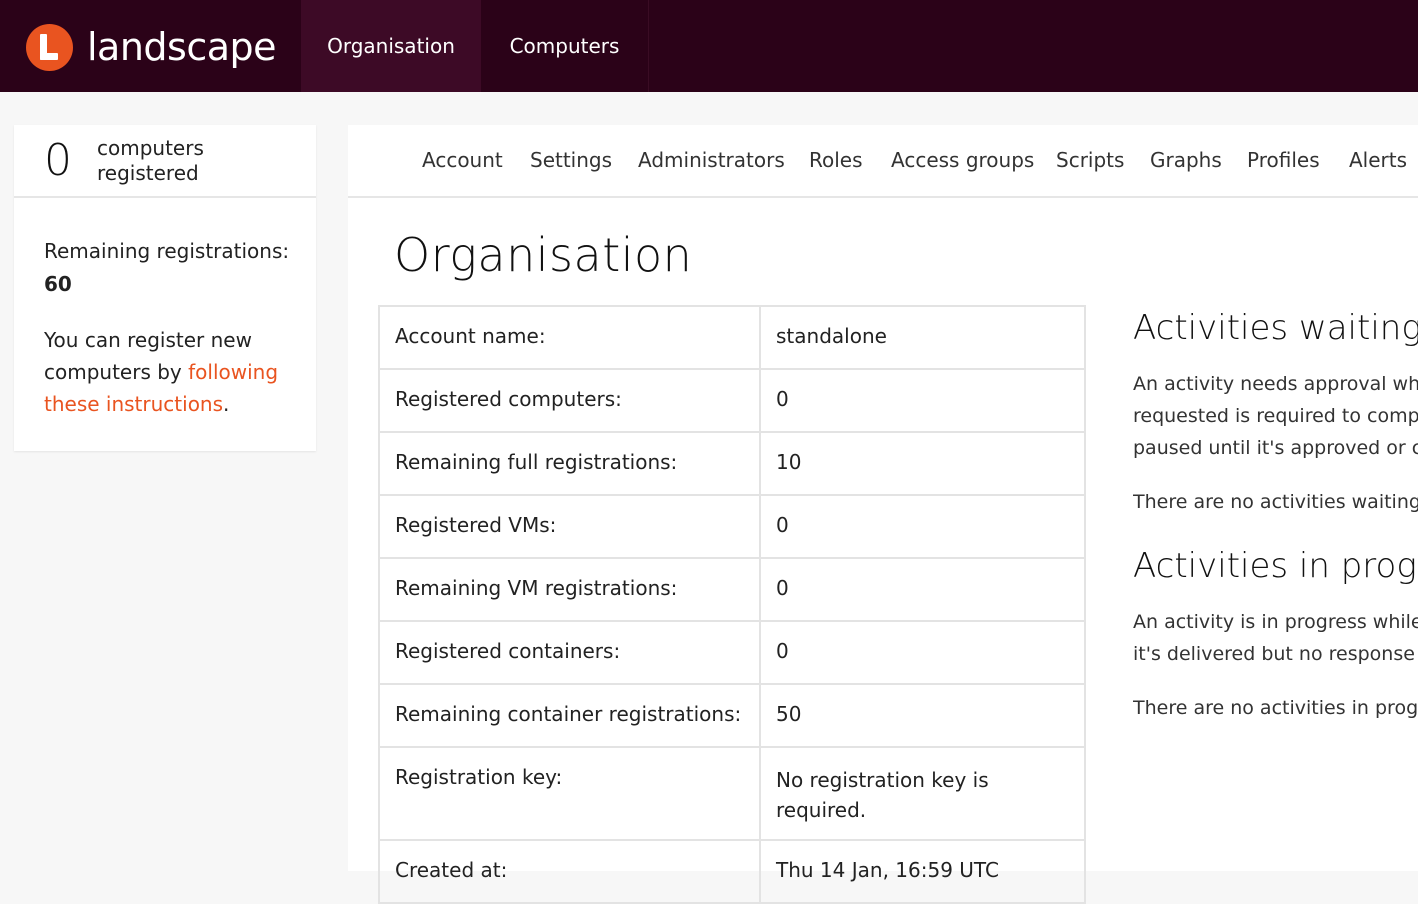 Image resolution: width=1418 pixels, height=904 pixels. Describe the element at coordinates (922, 793) in the screenshot. I see `row-value: No registration key is required.` at that location.